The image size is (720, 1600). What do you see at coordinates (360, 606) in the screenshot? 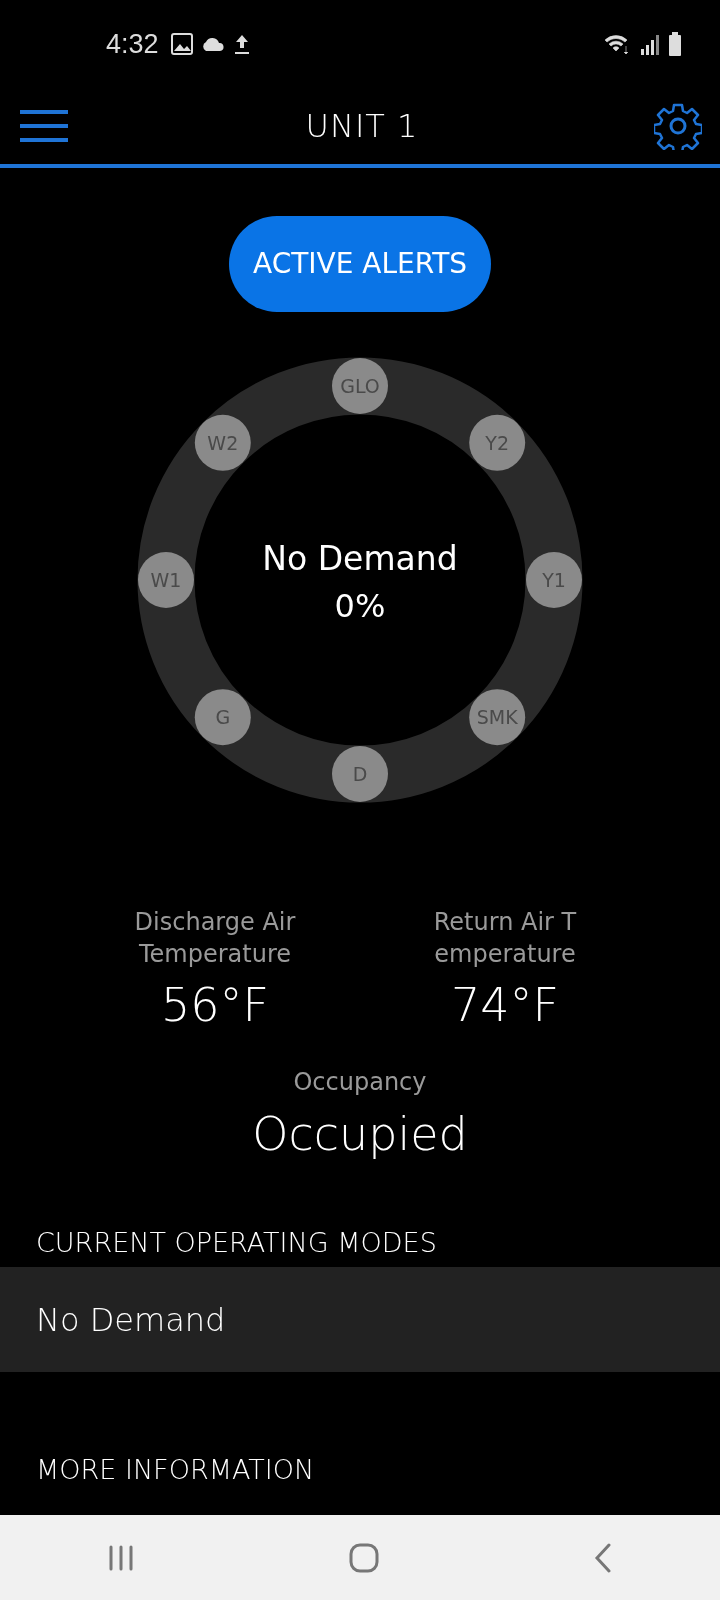
I see `demand-percent: 0%` at bounding box center [360, 606].